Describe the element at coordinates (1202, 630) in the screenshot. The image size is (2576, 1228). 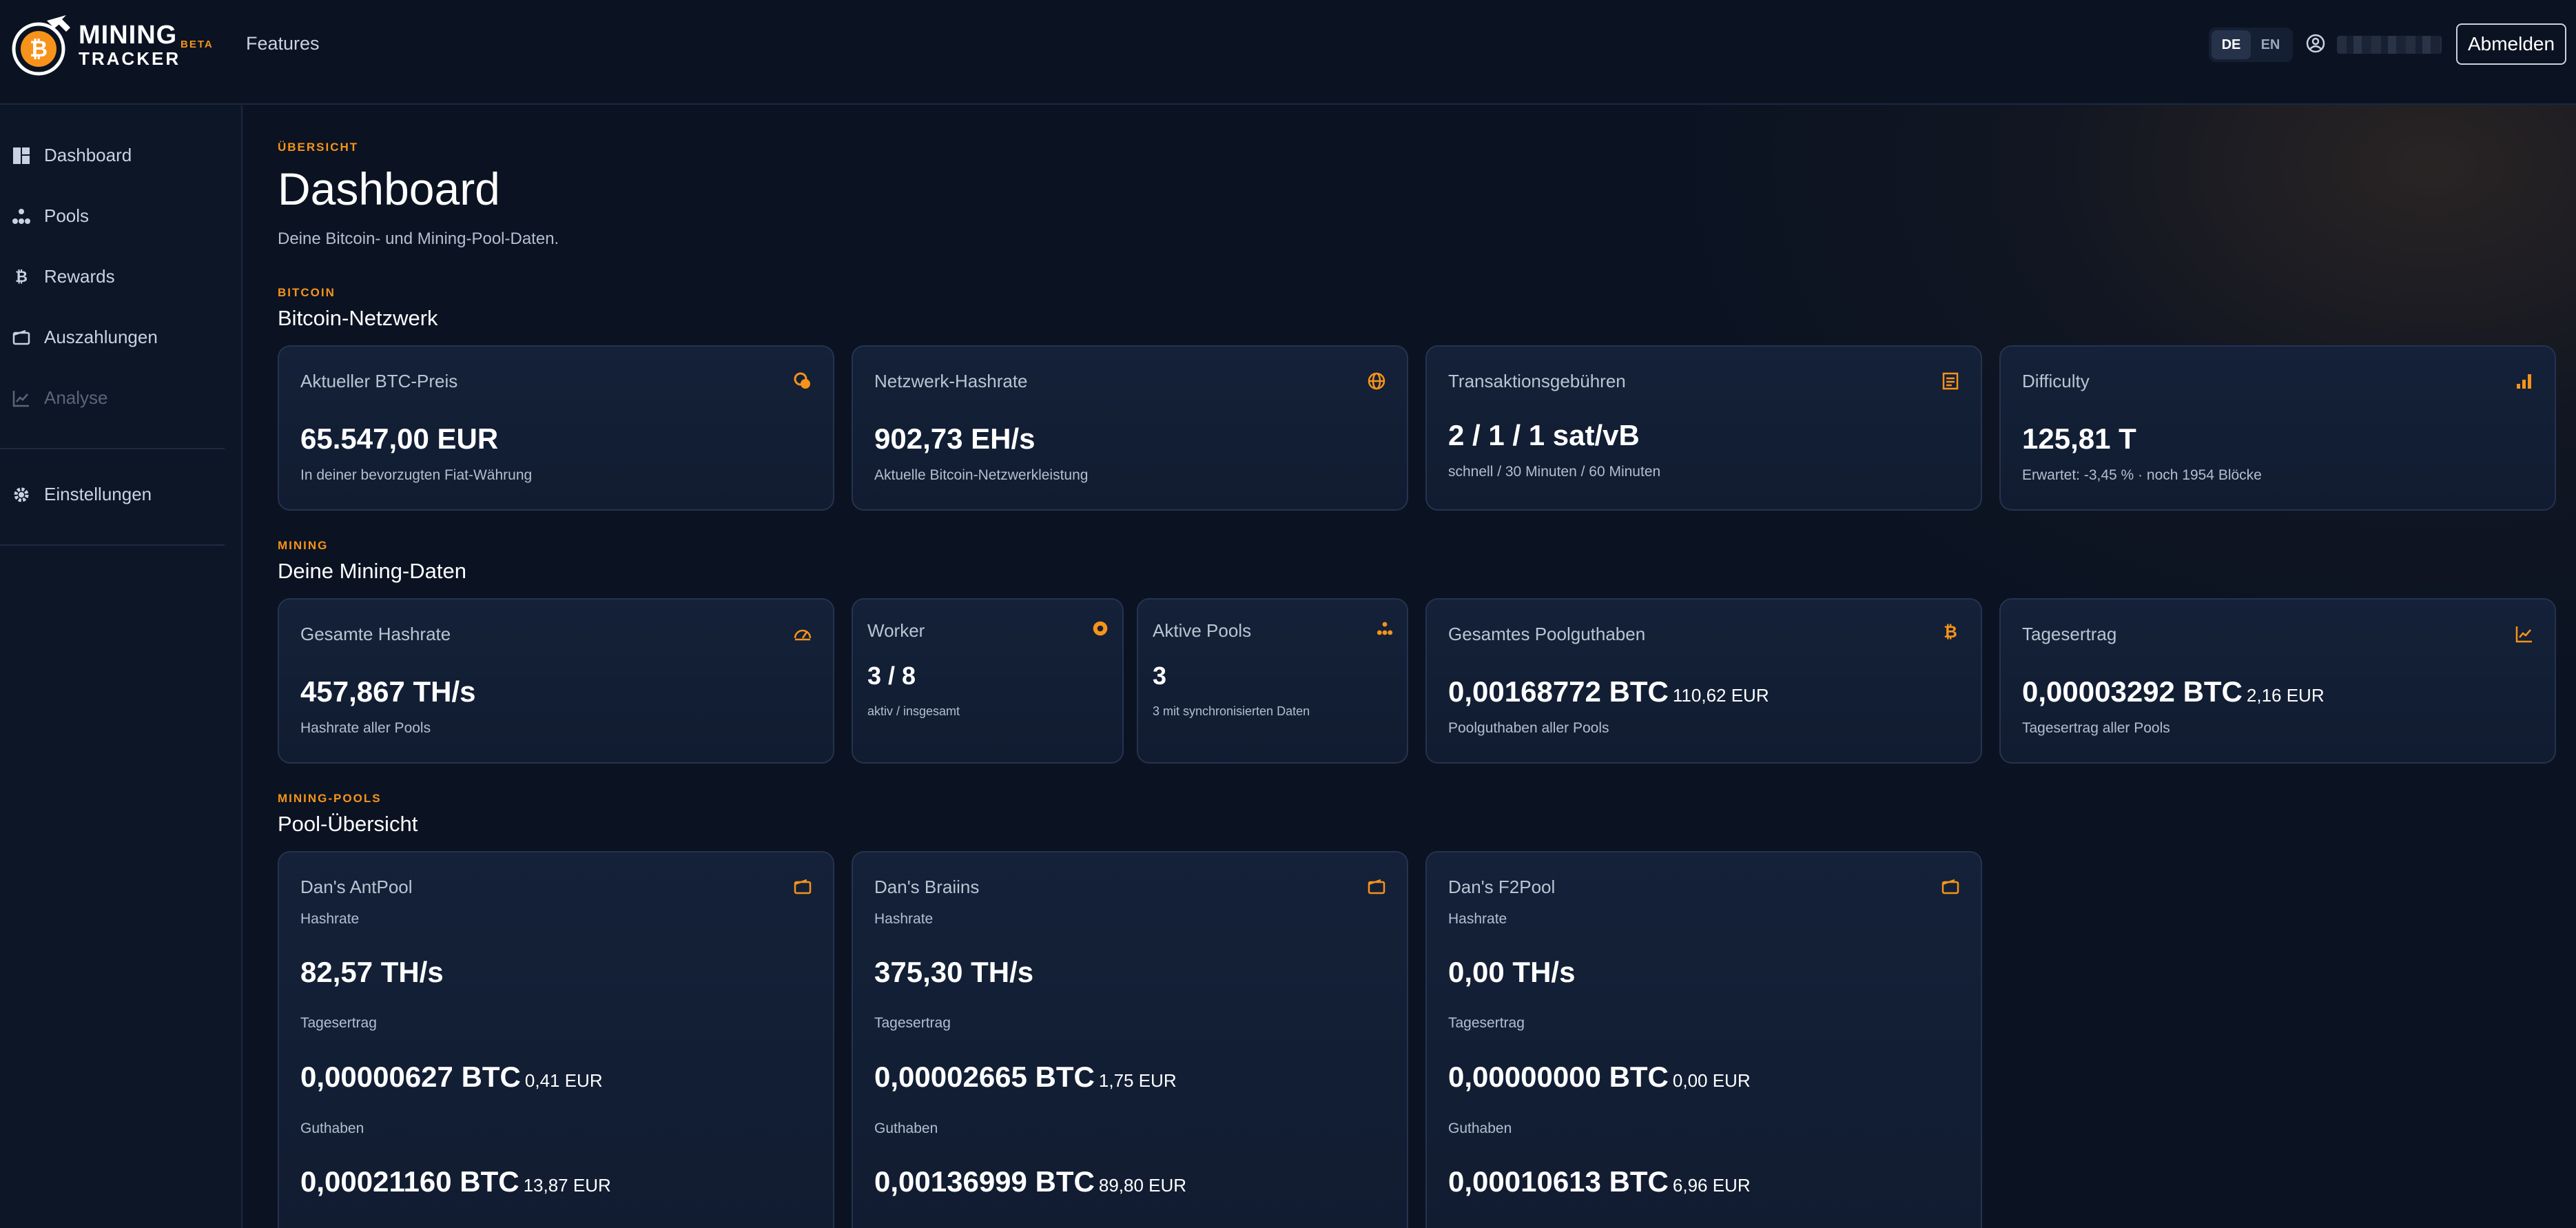
I see `card-label: Aktive Pools` at that location.